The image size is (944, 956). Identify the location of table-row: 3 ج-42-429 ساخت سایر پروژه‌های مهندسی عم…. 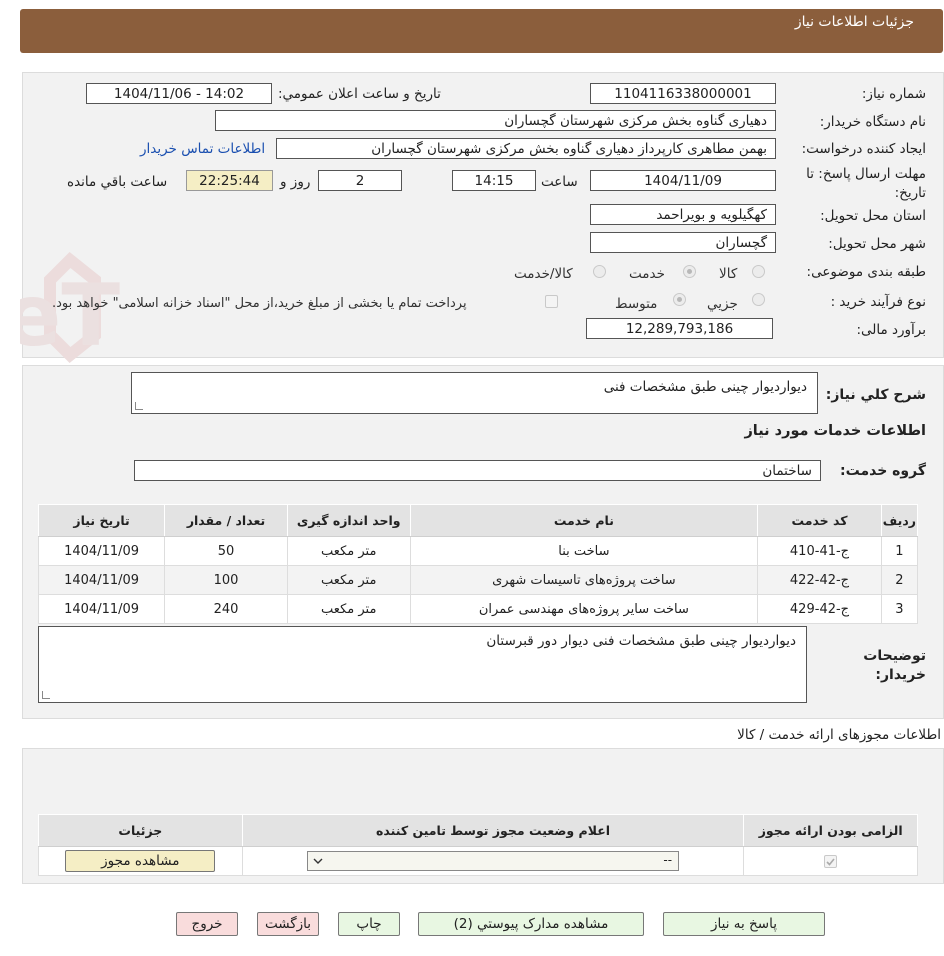
(478, 609).